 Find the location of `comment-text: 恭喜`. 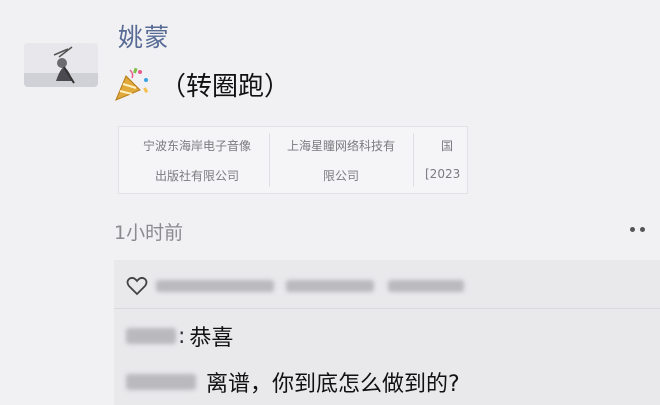

comment-text: 恭喜 is located at coordinates (211, 338).